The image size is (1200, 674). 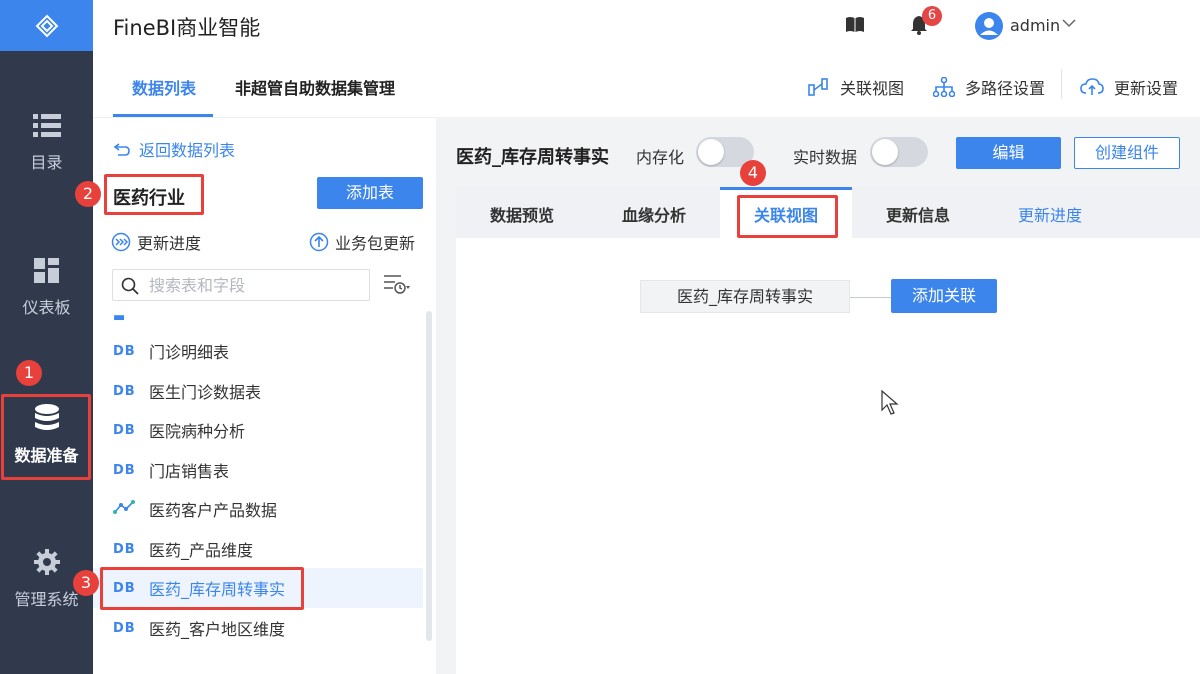 I want to click on app-logo, so click(x=46, y=25).